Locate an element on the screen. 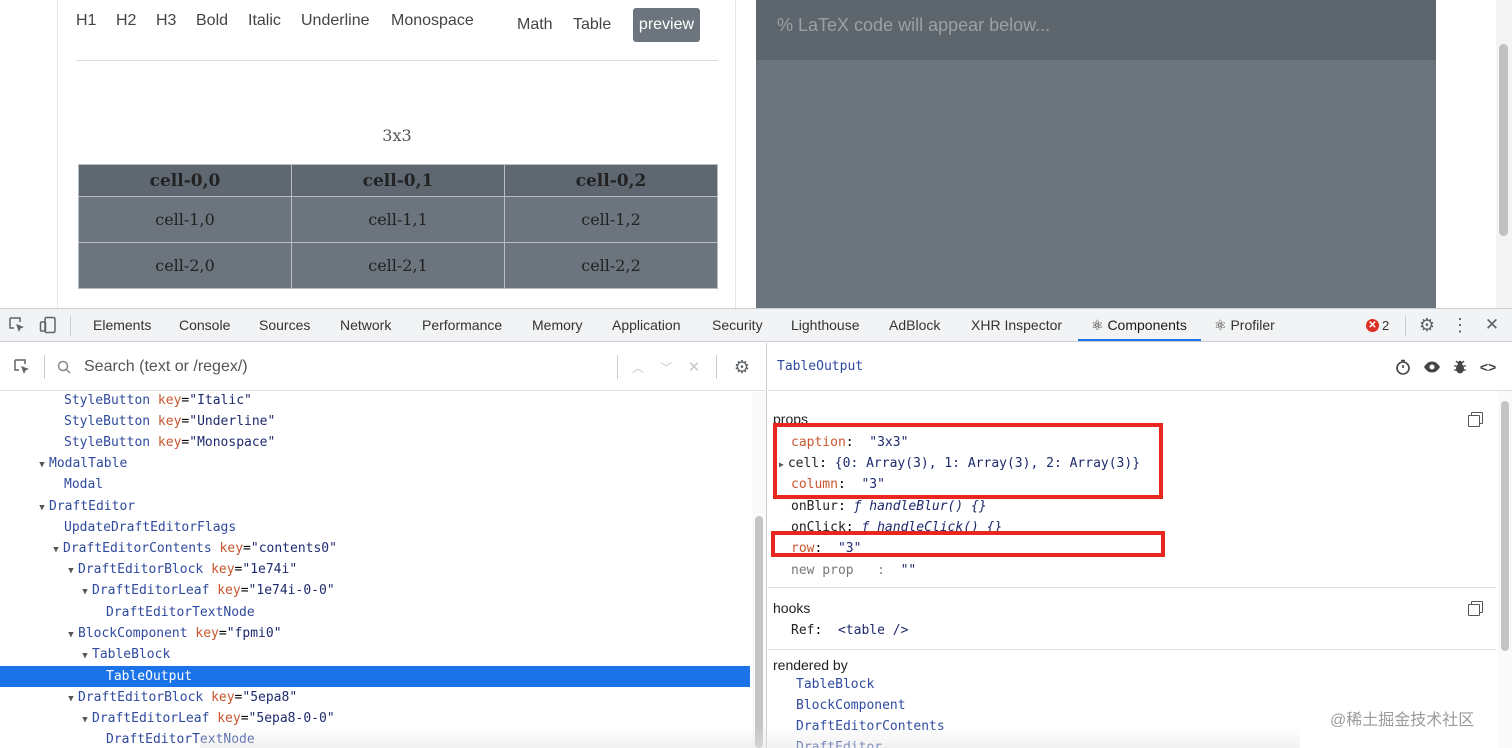  tab-memory: Memory is located at coordinates (557, 325).